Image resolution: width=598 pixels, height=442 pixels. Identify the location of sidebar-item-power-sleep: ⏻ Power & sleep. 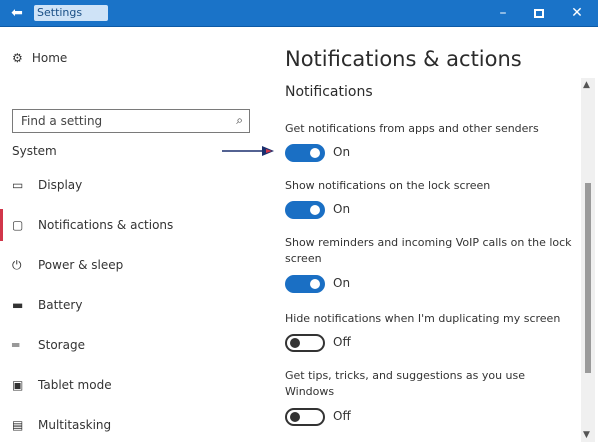
(132, 265).